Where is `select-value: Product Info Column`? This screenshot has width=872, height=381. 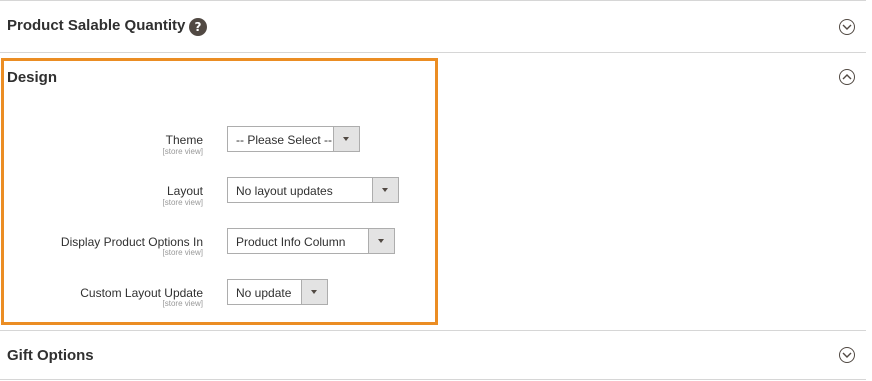 select-value: Product Info Column is located at coordinates (291, 242).